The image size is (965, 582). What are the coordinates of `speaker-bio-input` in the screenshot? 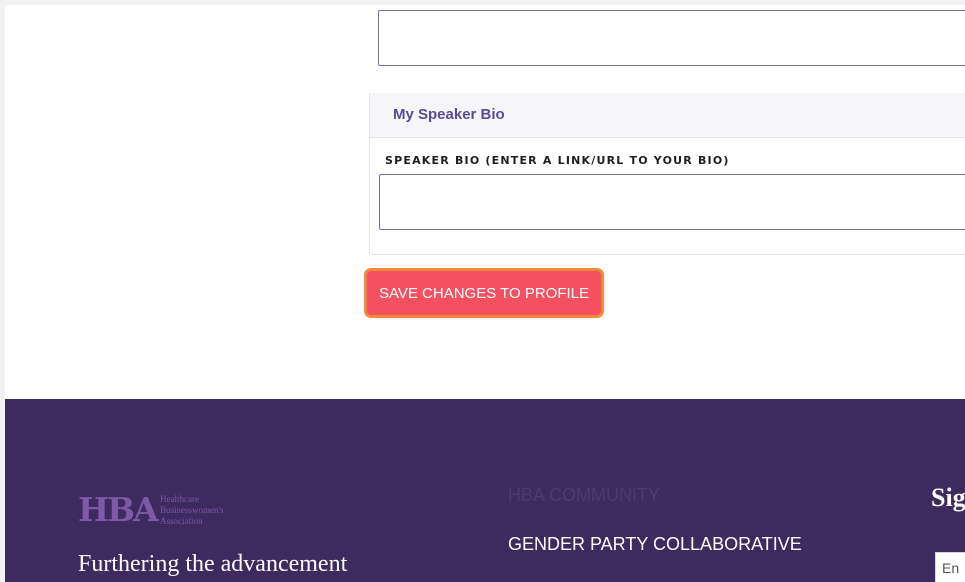 It's located at (672, 202).